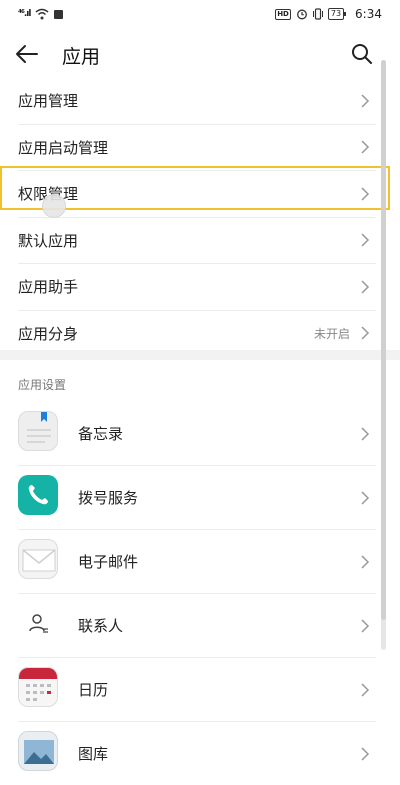 This screenshot has height=785, width=400. Describe the element at coordinates (59, 14) in the screenshot. I see `notification-icon` at that location.